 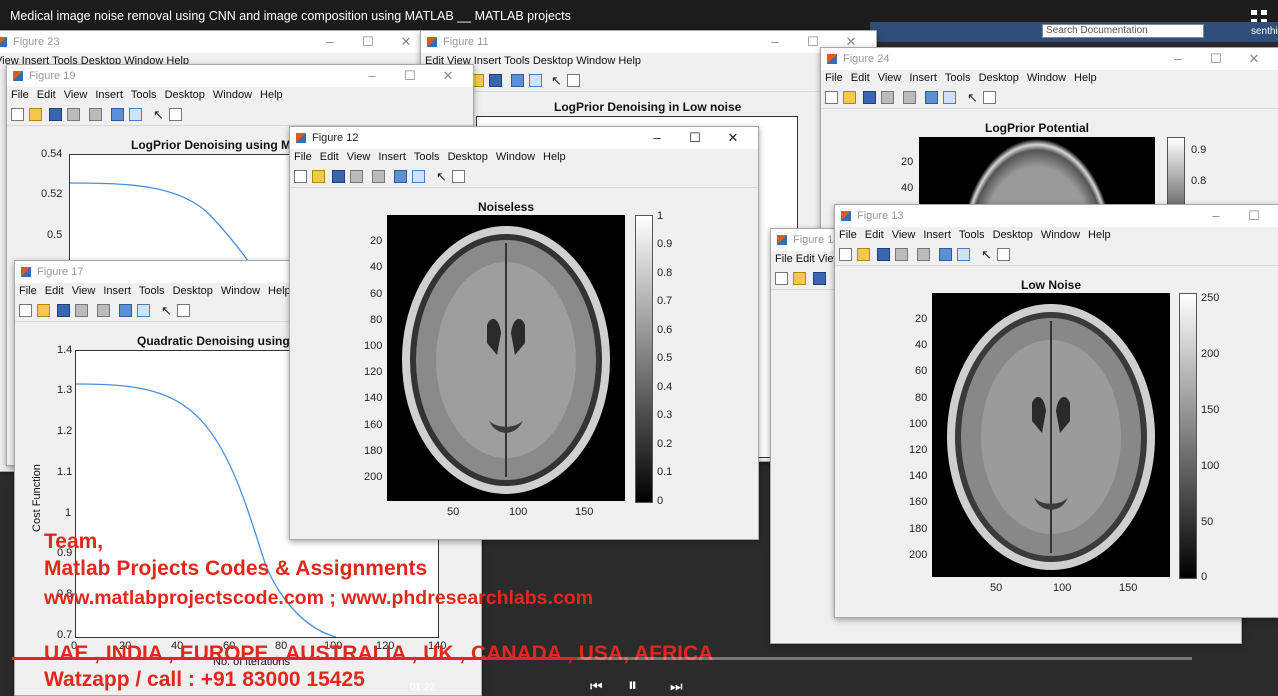 What do you see at coordinates (665, 415) in the screenshot?
I see `colorbar-tick: 0.3` at bounding box center [665, 415].